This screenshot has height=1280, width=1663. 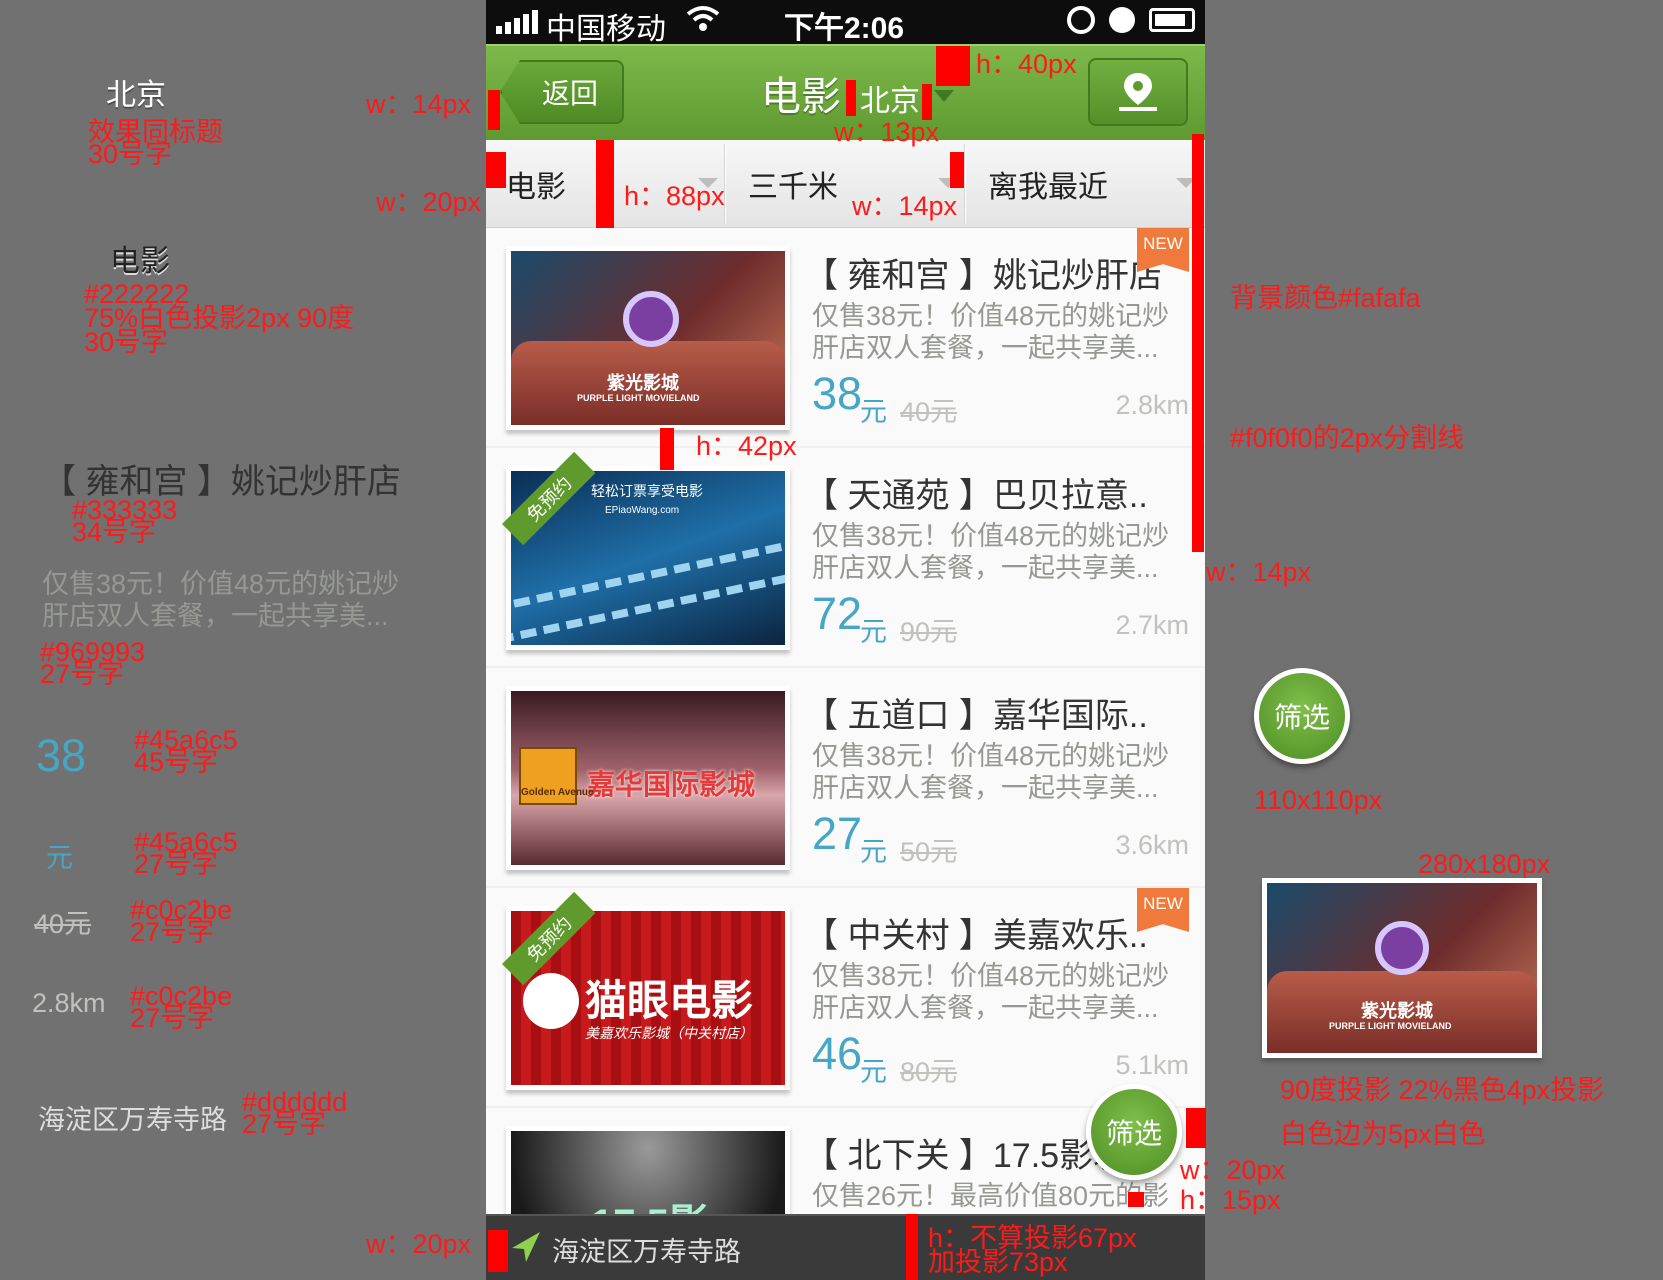 What do you see at coordinates (1122, 20) in the screenshot?
I see `alarm-icon` at bounding box center [1122, 20].